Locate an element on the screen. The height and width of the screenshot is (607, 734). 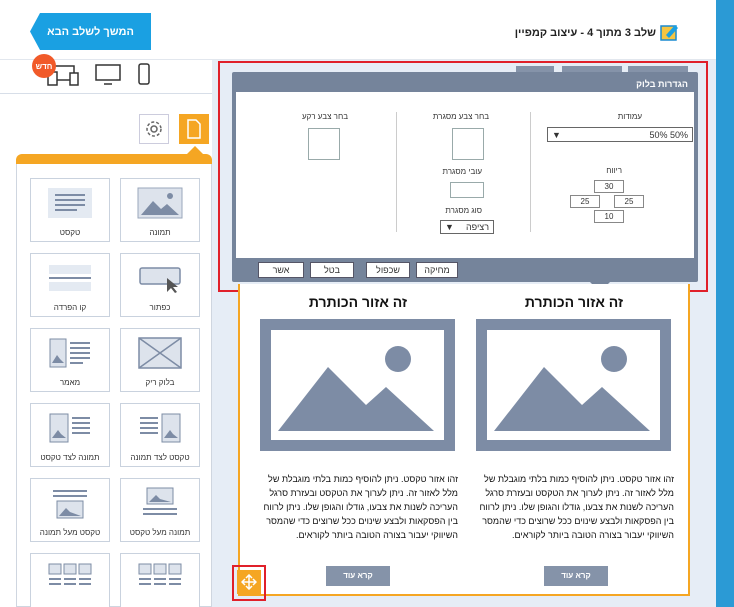
block-image-beside-text: תמונה לצד טקסט is located at coordinates (70, 435).